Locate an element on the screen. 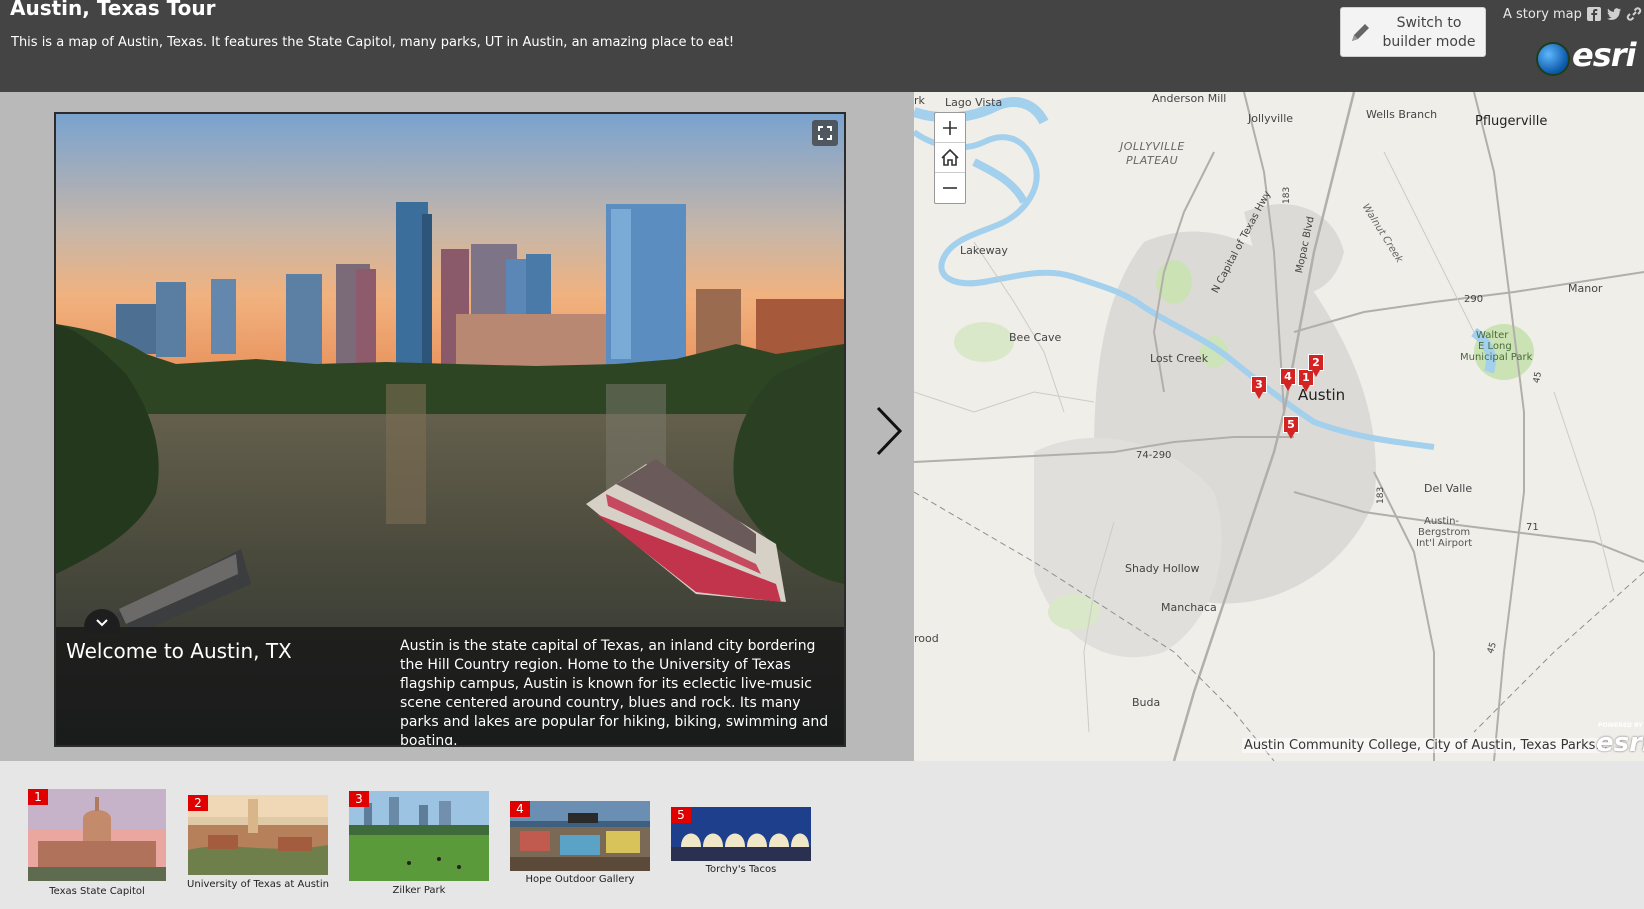 This screenshot has width=1644, height=909. zoom-in-button is located at coordinates (950, 128).